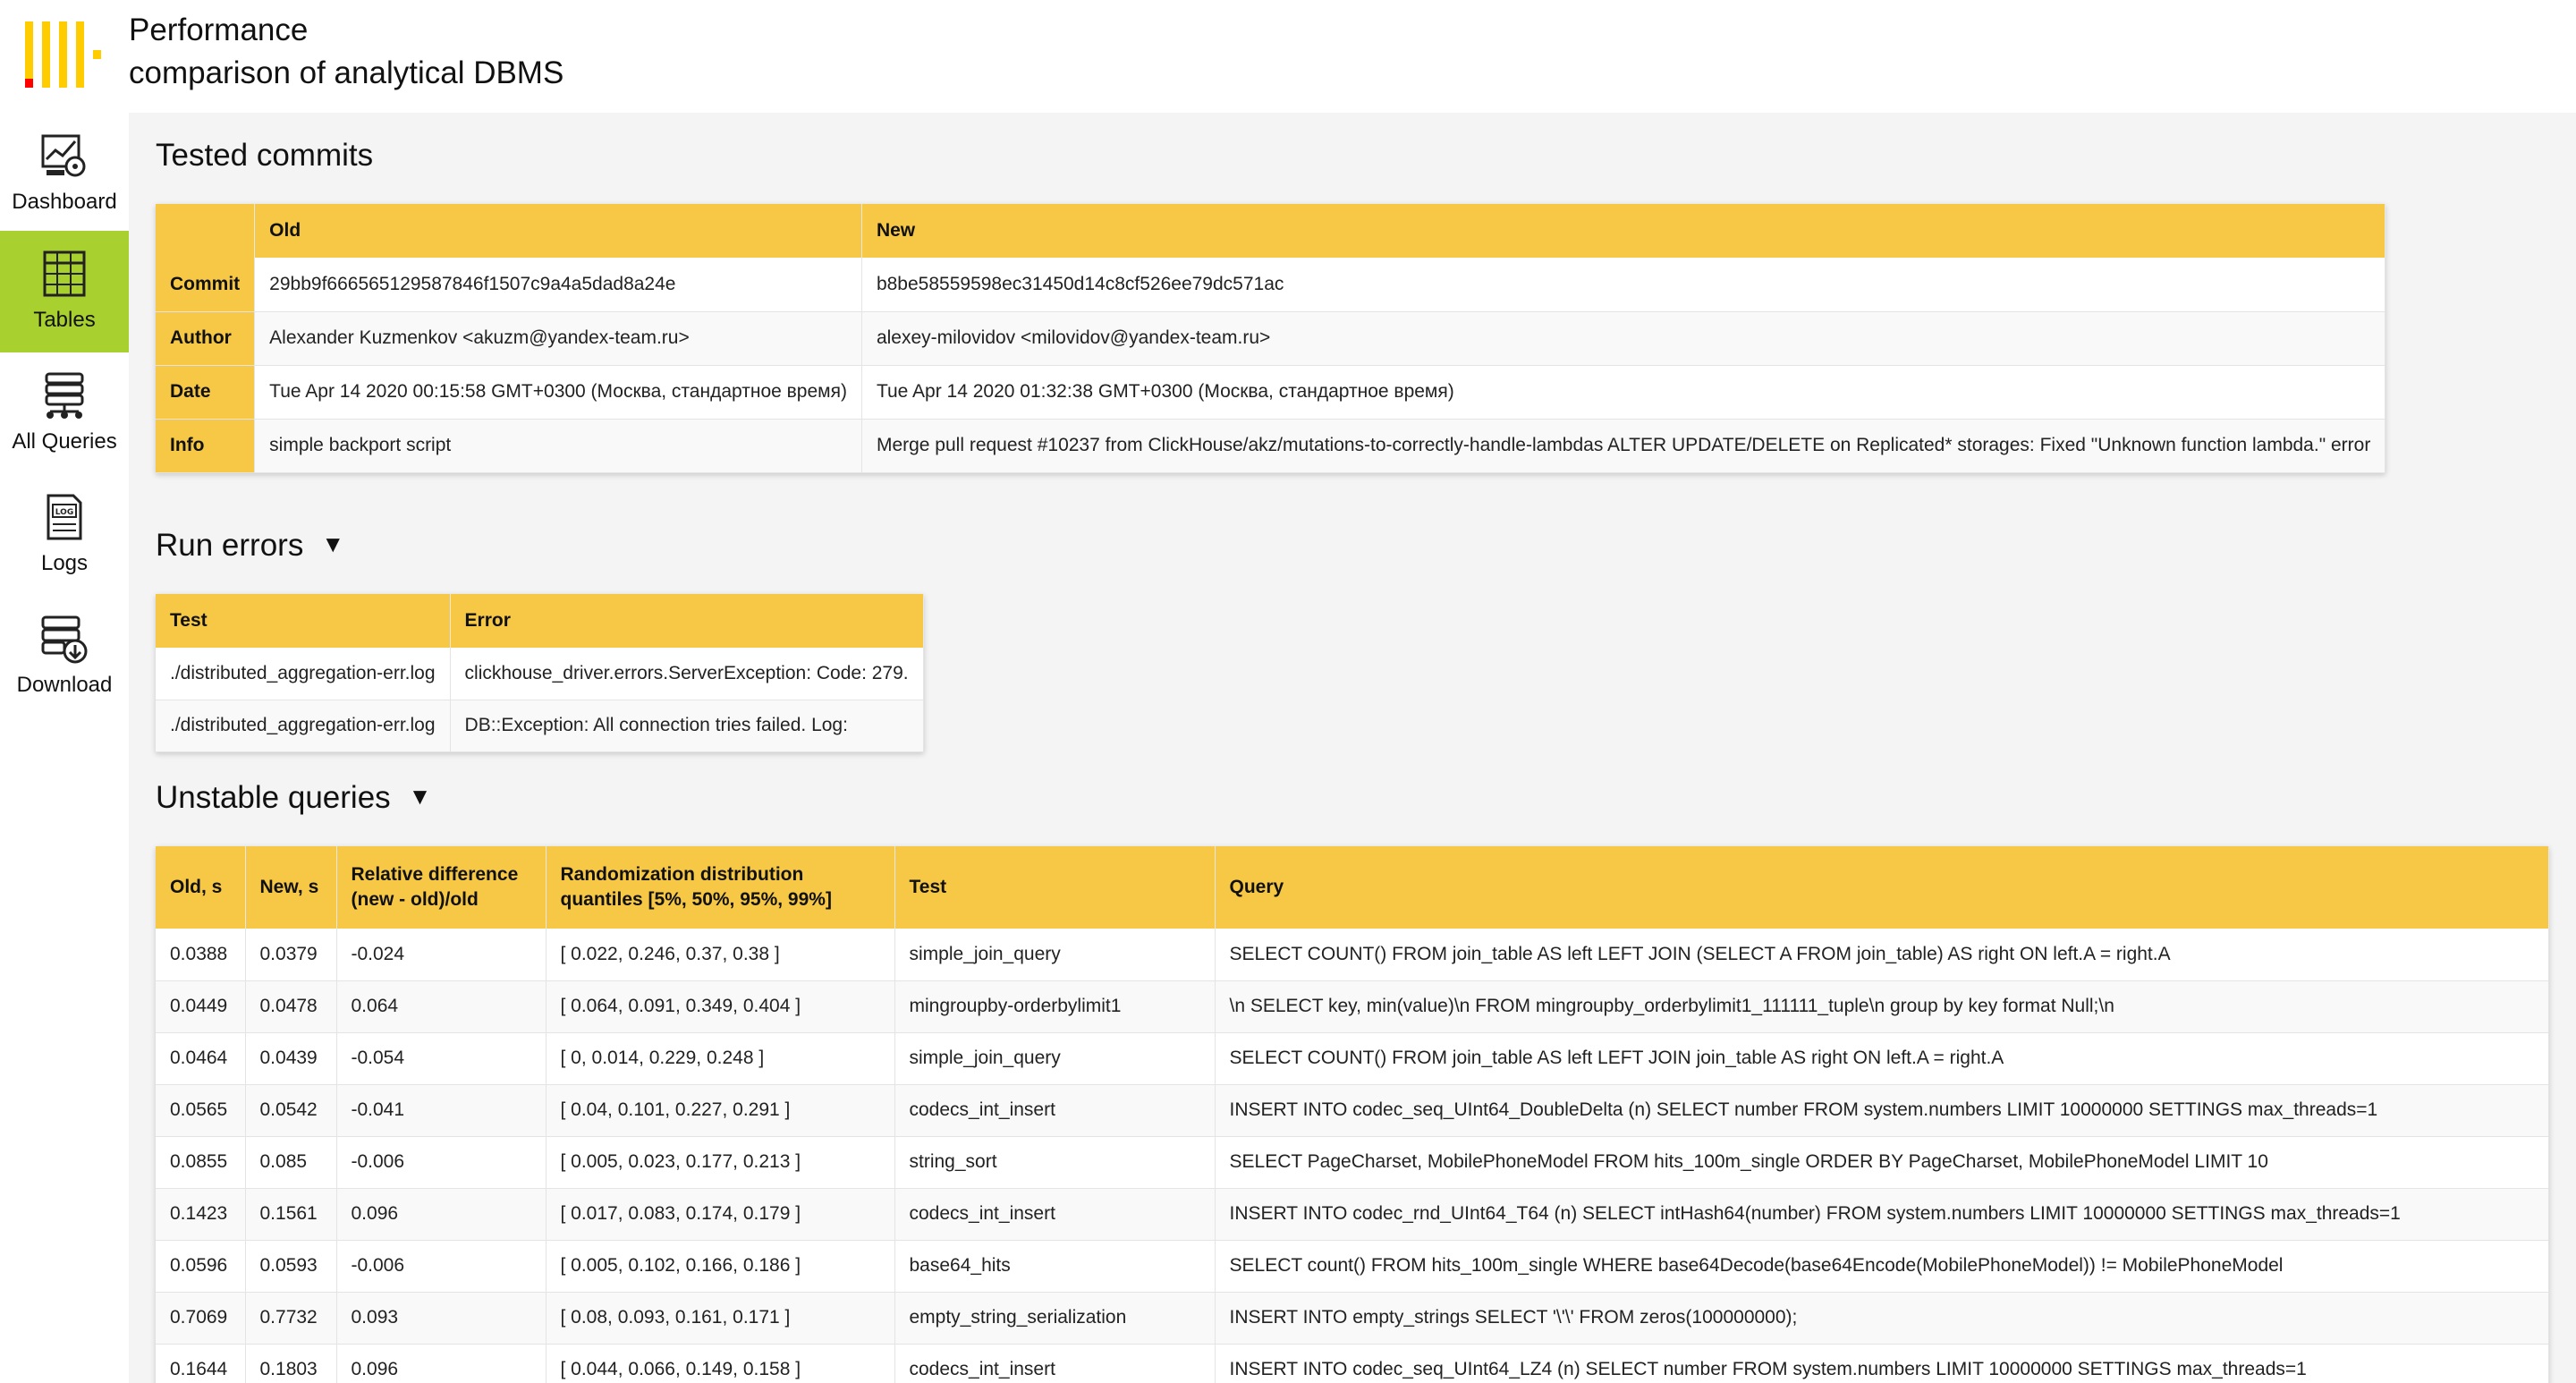 This screenshot has height=1383, width=2576. I want to click on new-time-cell: 0.1561, so click(291, 1215).